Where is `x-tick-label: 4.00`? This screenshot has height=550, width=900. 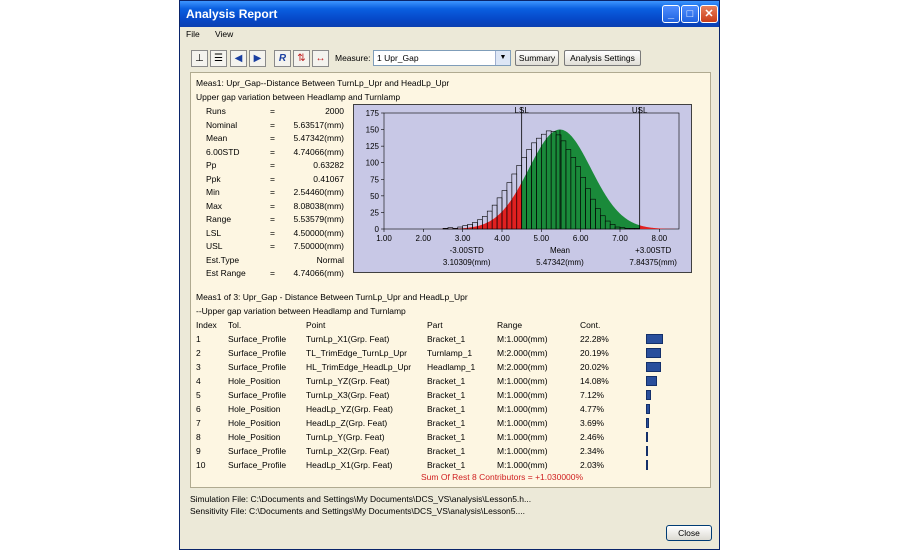 x-tick-label: 4.00 is located at coordinates (502, 238).